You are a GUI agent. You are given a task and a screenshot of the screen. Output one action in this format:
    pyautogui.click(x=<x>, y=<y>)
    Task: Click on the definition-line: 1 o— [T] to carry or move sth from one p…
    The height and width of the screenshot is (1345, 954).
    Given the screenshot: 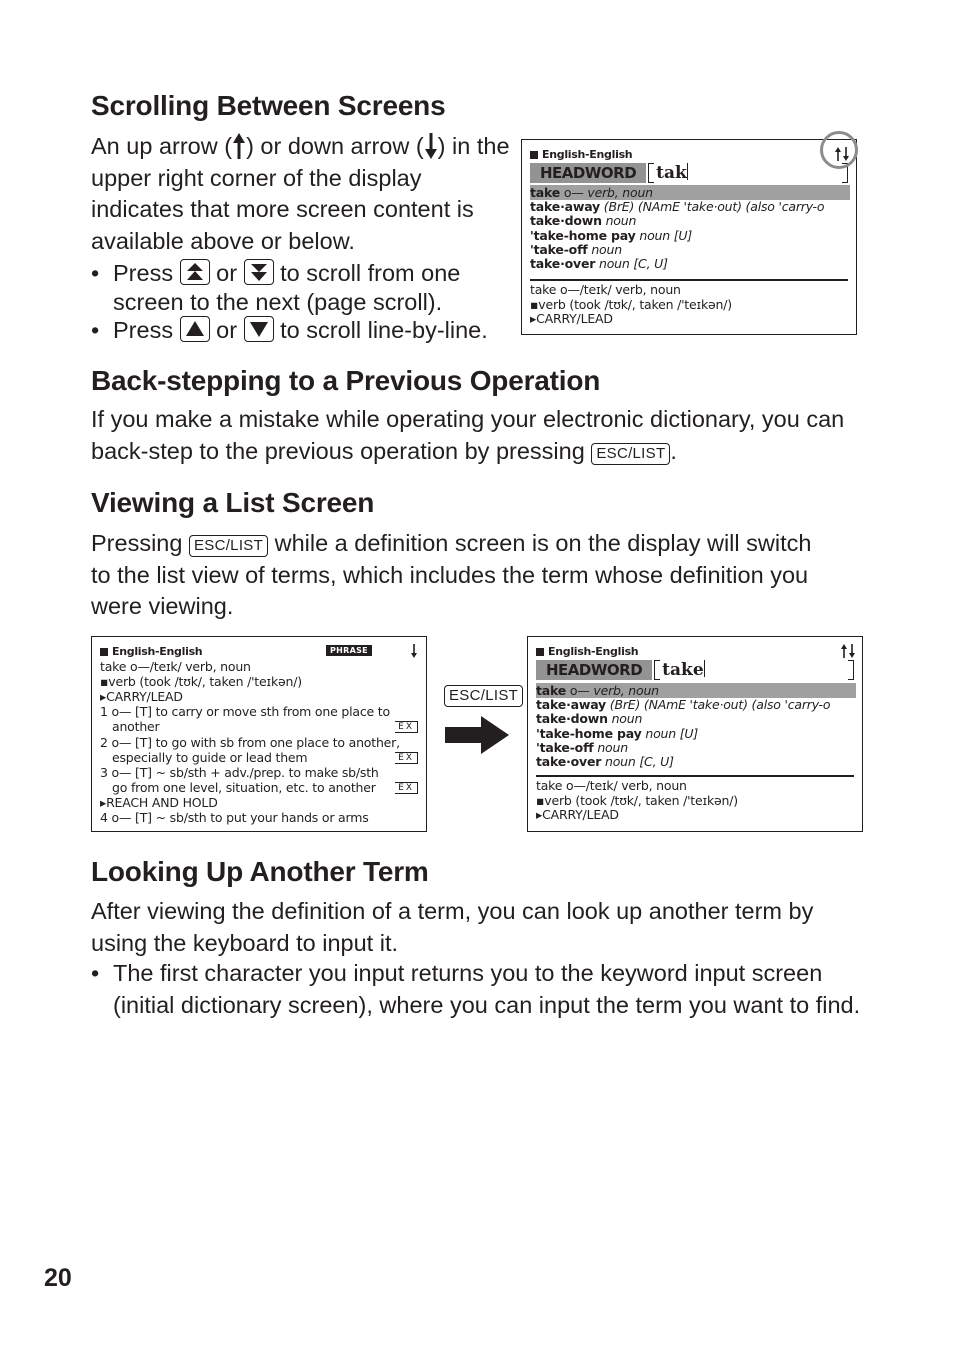 What is the action you would take?
    pyautogui.click(x=245, y=712)
    